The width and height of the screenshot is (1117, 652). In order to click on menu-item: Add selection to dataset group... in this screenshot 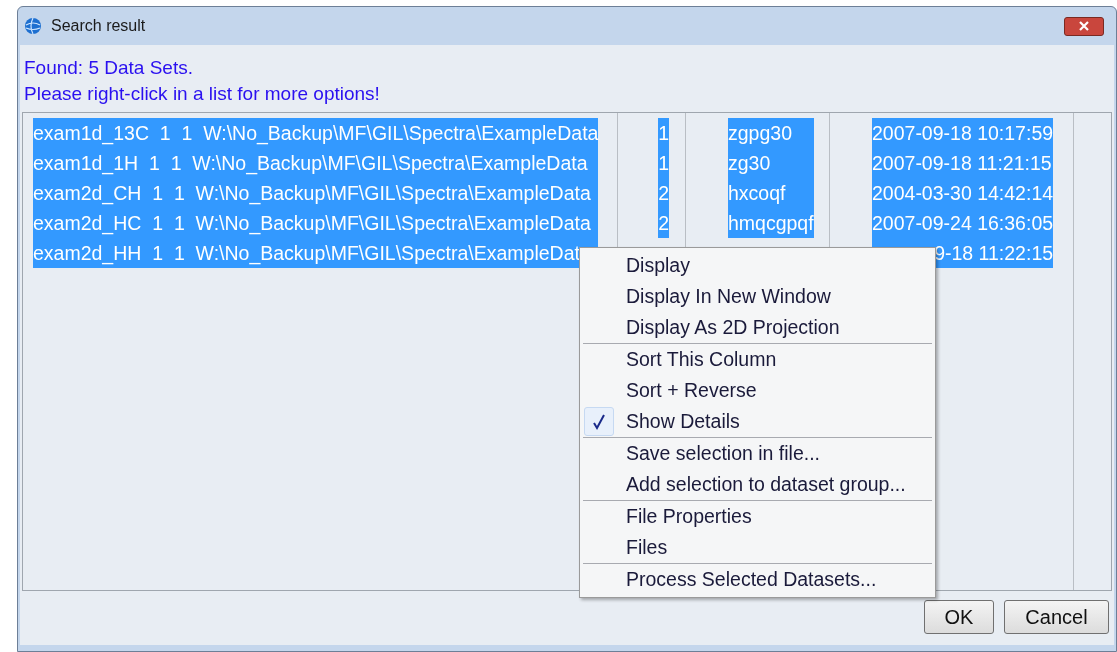, I will do `click(757, 484)`.